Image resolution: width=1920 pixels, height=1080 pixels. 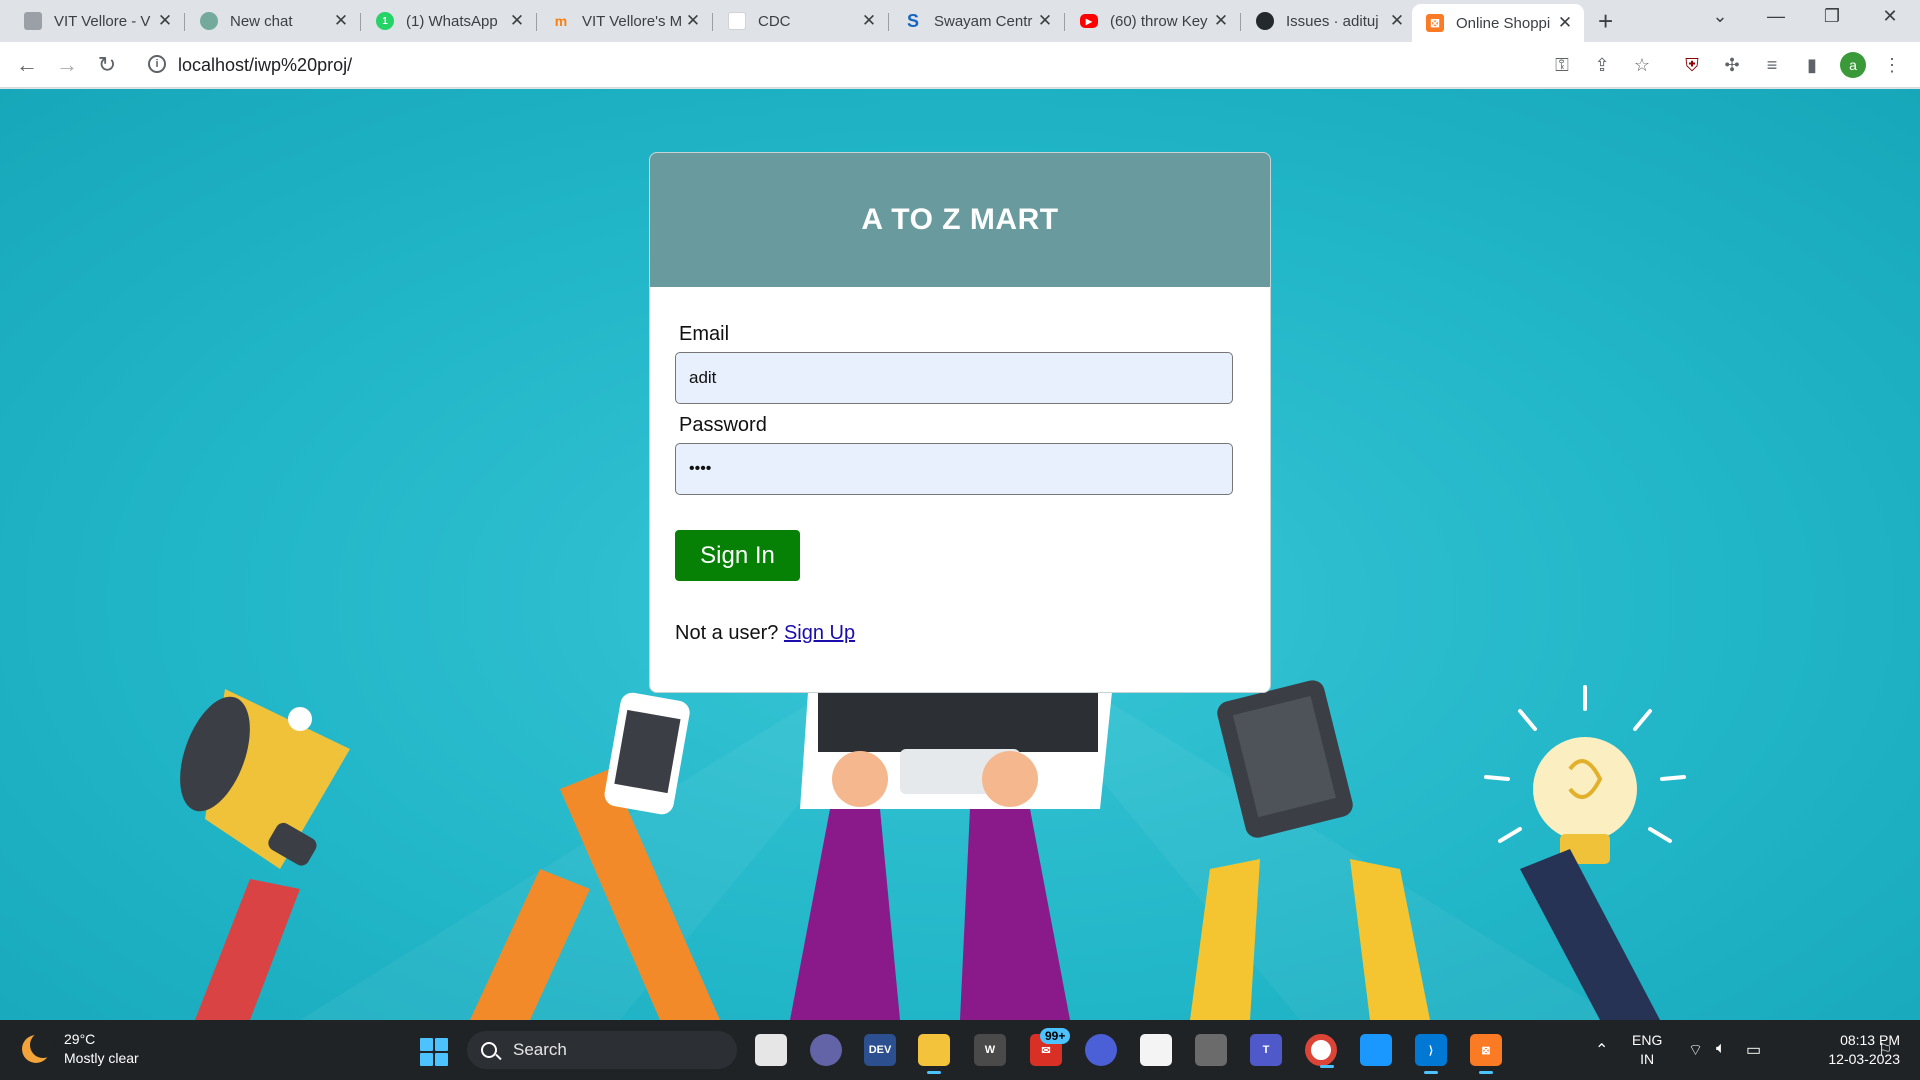 I want to click on tab-title: VIT Vellore - V, so click(x=102, y=21).